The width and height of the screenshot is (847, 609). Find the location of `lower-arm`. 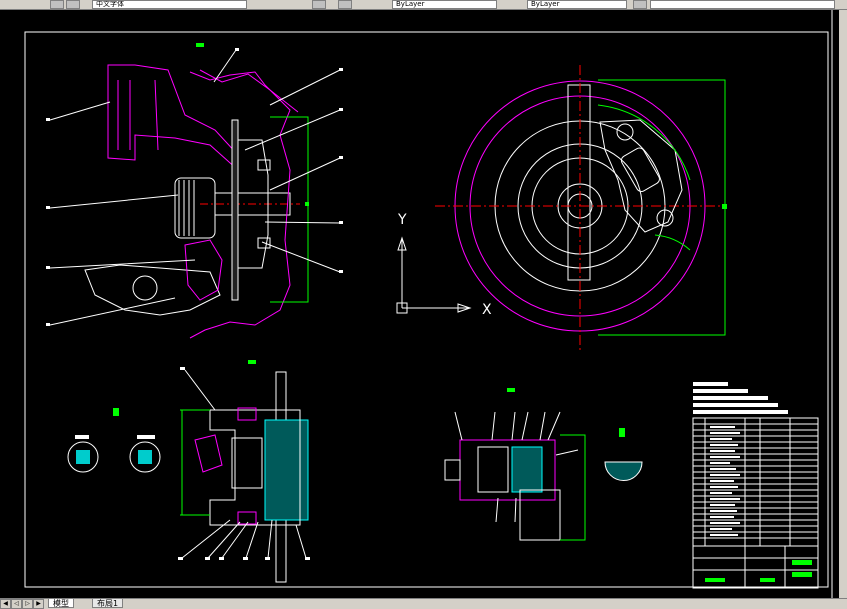

lower-arm is located at coordinates (152, 290).